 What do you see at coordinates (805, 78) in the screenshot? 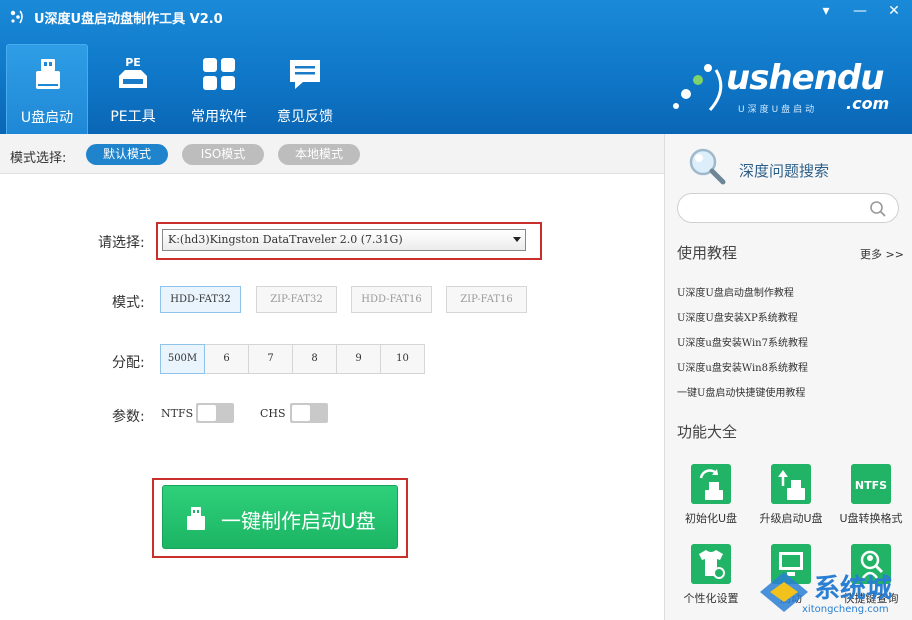
I see `brand-name: ushendu` at bounding box center [805, 78].